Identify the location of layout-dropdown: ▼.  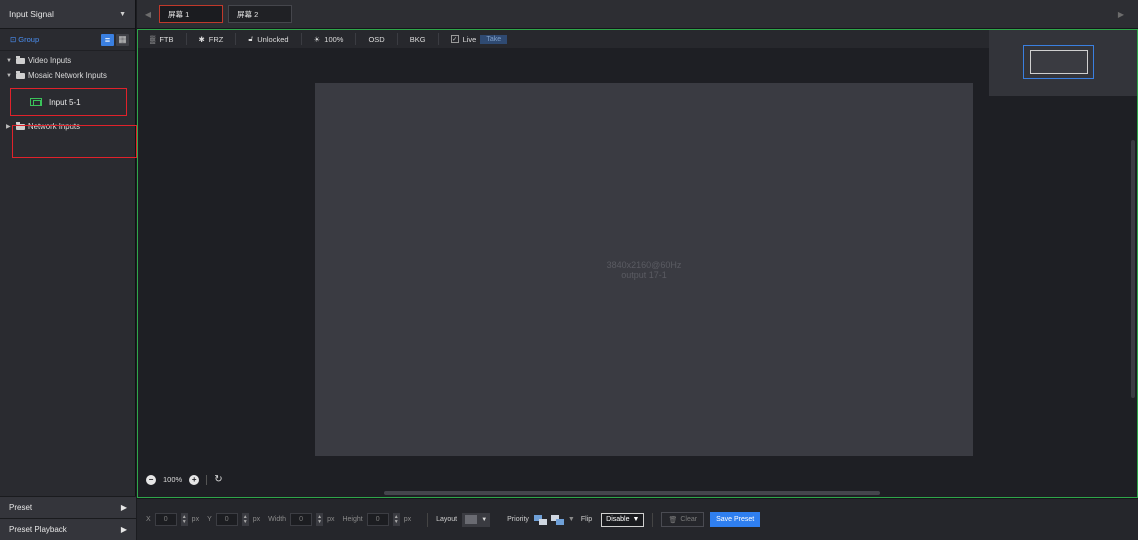
(476, 519).